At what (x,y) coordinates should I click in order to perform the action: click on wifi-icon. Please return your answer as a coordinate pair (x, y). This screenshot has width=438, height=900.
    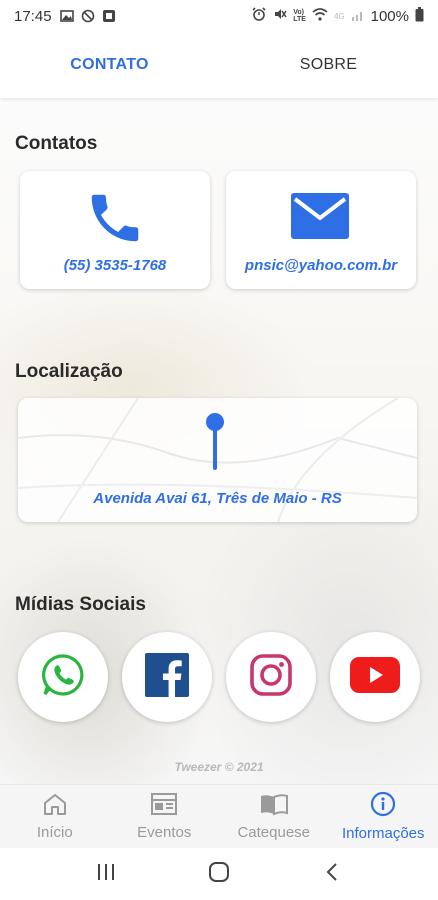
    Looking at the image, I should click on (320, 16).